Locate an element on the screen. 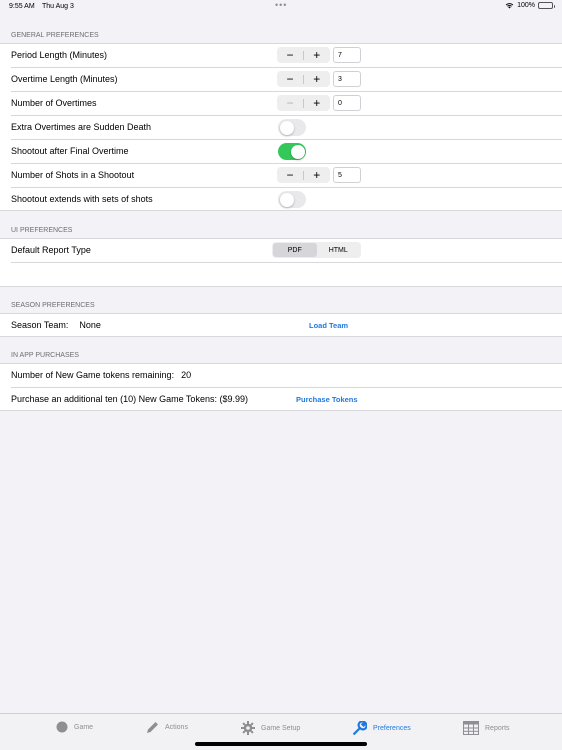  shots-in-shootout-row: Number of Shots in a Shootout − + 5 is located at coordinates (281, 175).